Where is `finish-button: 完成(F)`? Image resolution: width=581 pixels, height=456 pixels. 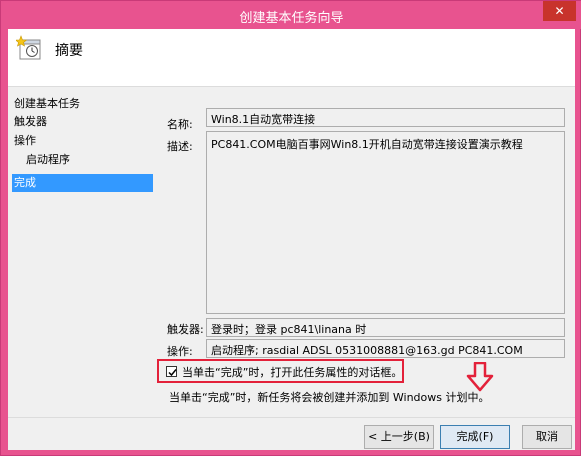 finish-button: 完成(F) is located at coordinates (475, 437).